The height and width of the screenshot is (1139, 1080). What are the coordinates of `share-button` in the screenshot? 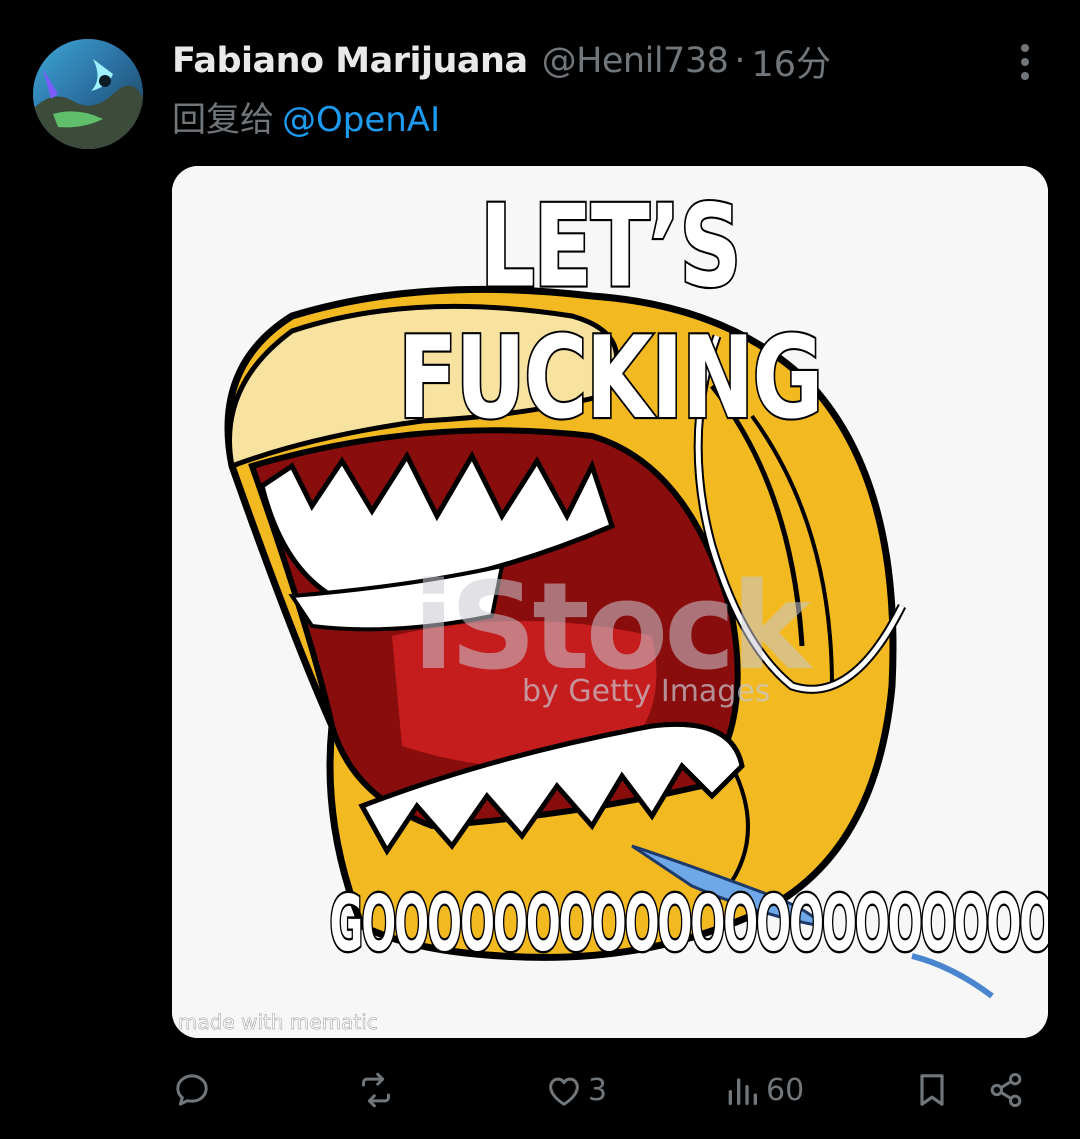 It's located at (1006, 1090).